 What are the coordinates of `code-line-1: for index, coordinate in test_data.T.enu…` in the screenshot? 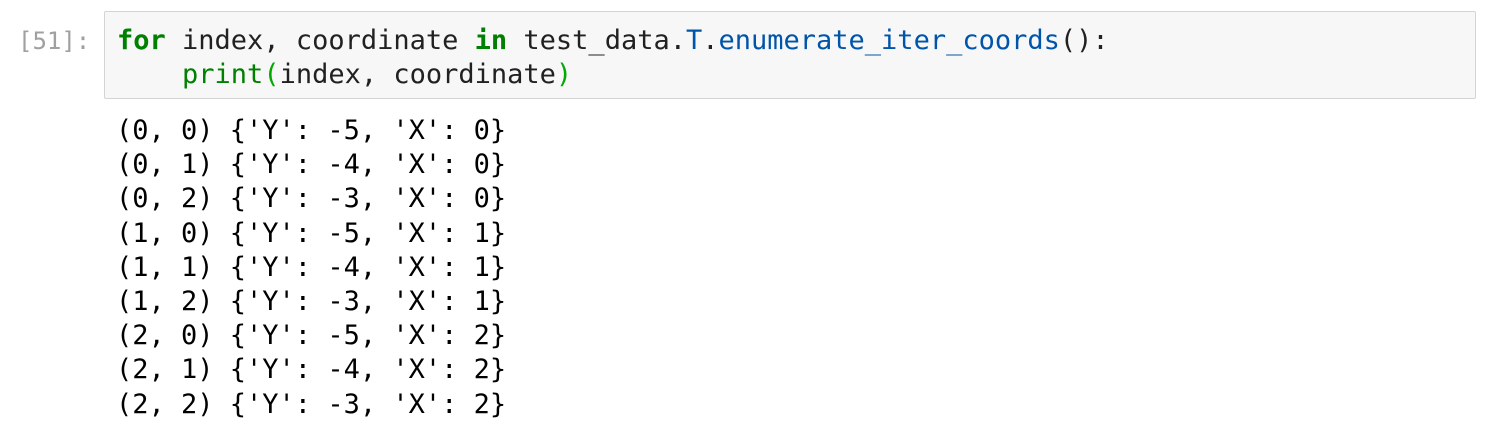 It's located at (613, 41).